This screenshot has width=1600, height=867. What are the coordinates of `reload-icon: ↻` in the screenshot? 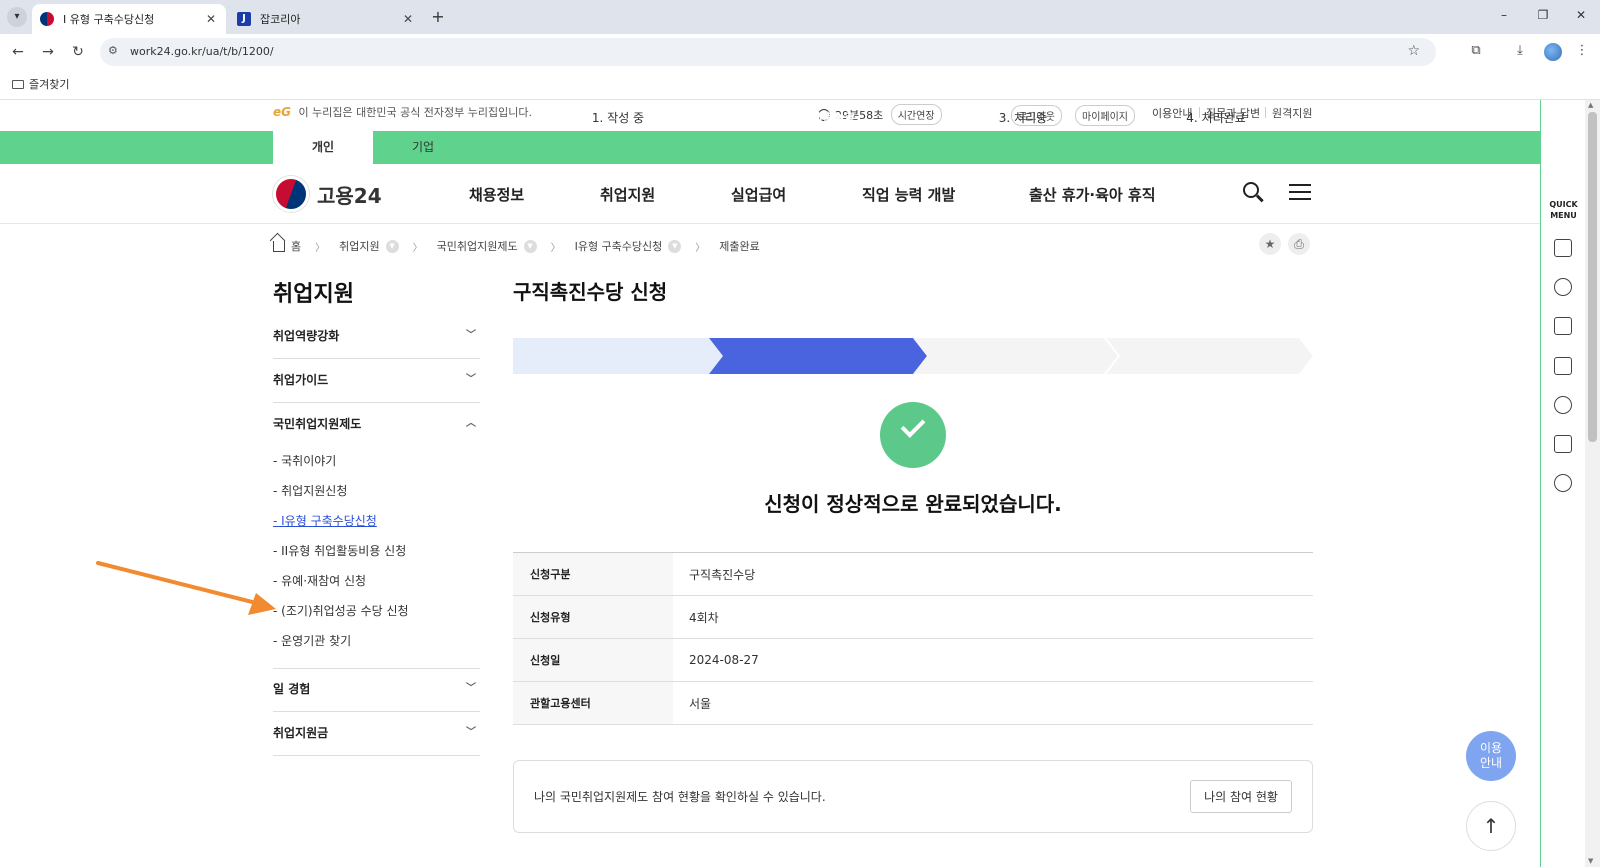 It's located at (78, 52).